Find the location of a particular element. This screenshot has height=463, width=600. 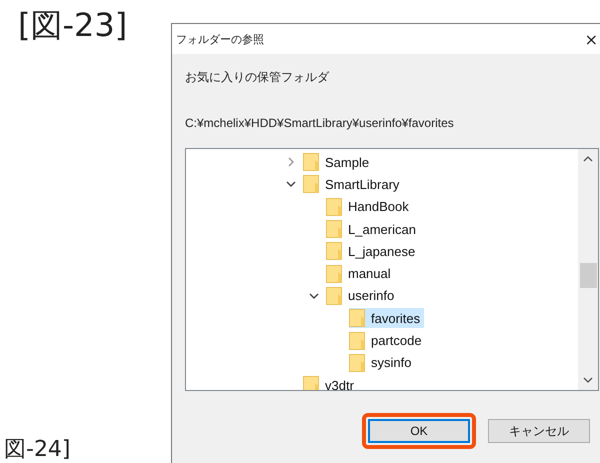

scrollbar is located at coordinates (588, 269).